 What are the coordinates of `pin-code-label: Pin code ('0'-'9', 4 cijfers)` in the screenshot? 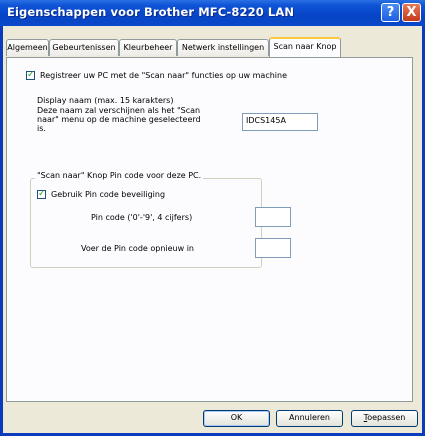 It's located at (142, 217).